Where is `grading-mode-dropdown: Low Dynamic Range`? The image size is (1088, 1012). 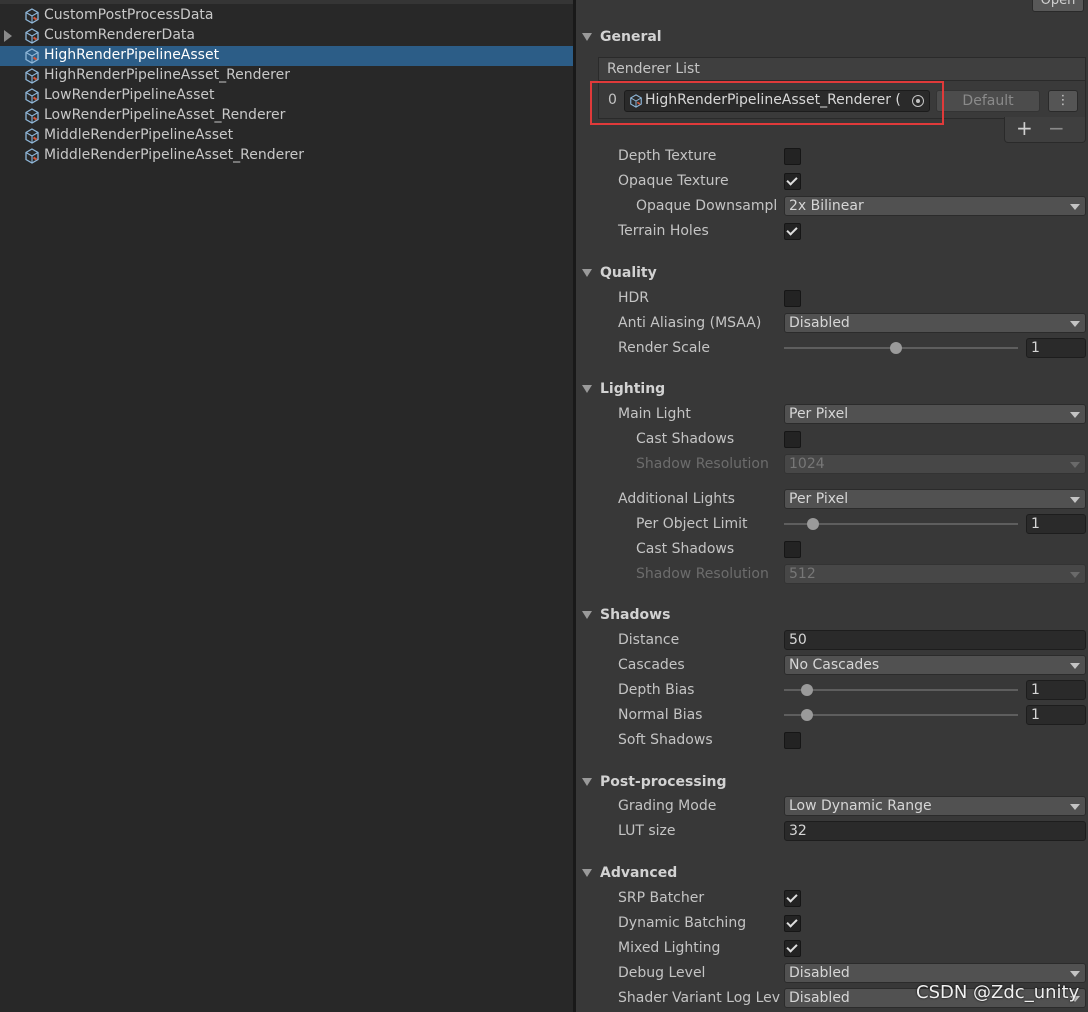 grading-mode-dropdown: Low Dynamic Range is located at coordinates (935, 806).